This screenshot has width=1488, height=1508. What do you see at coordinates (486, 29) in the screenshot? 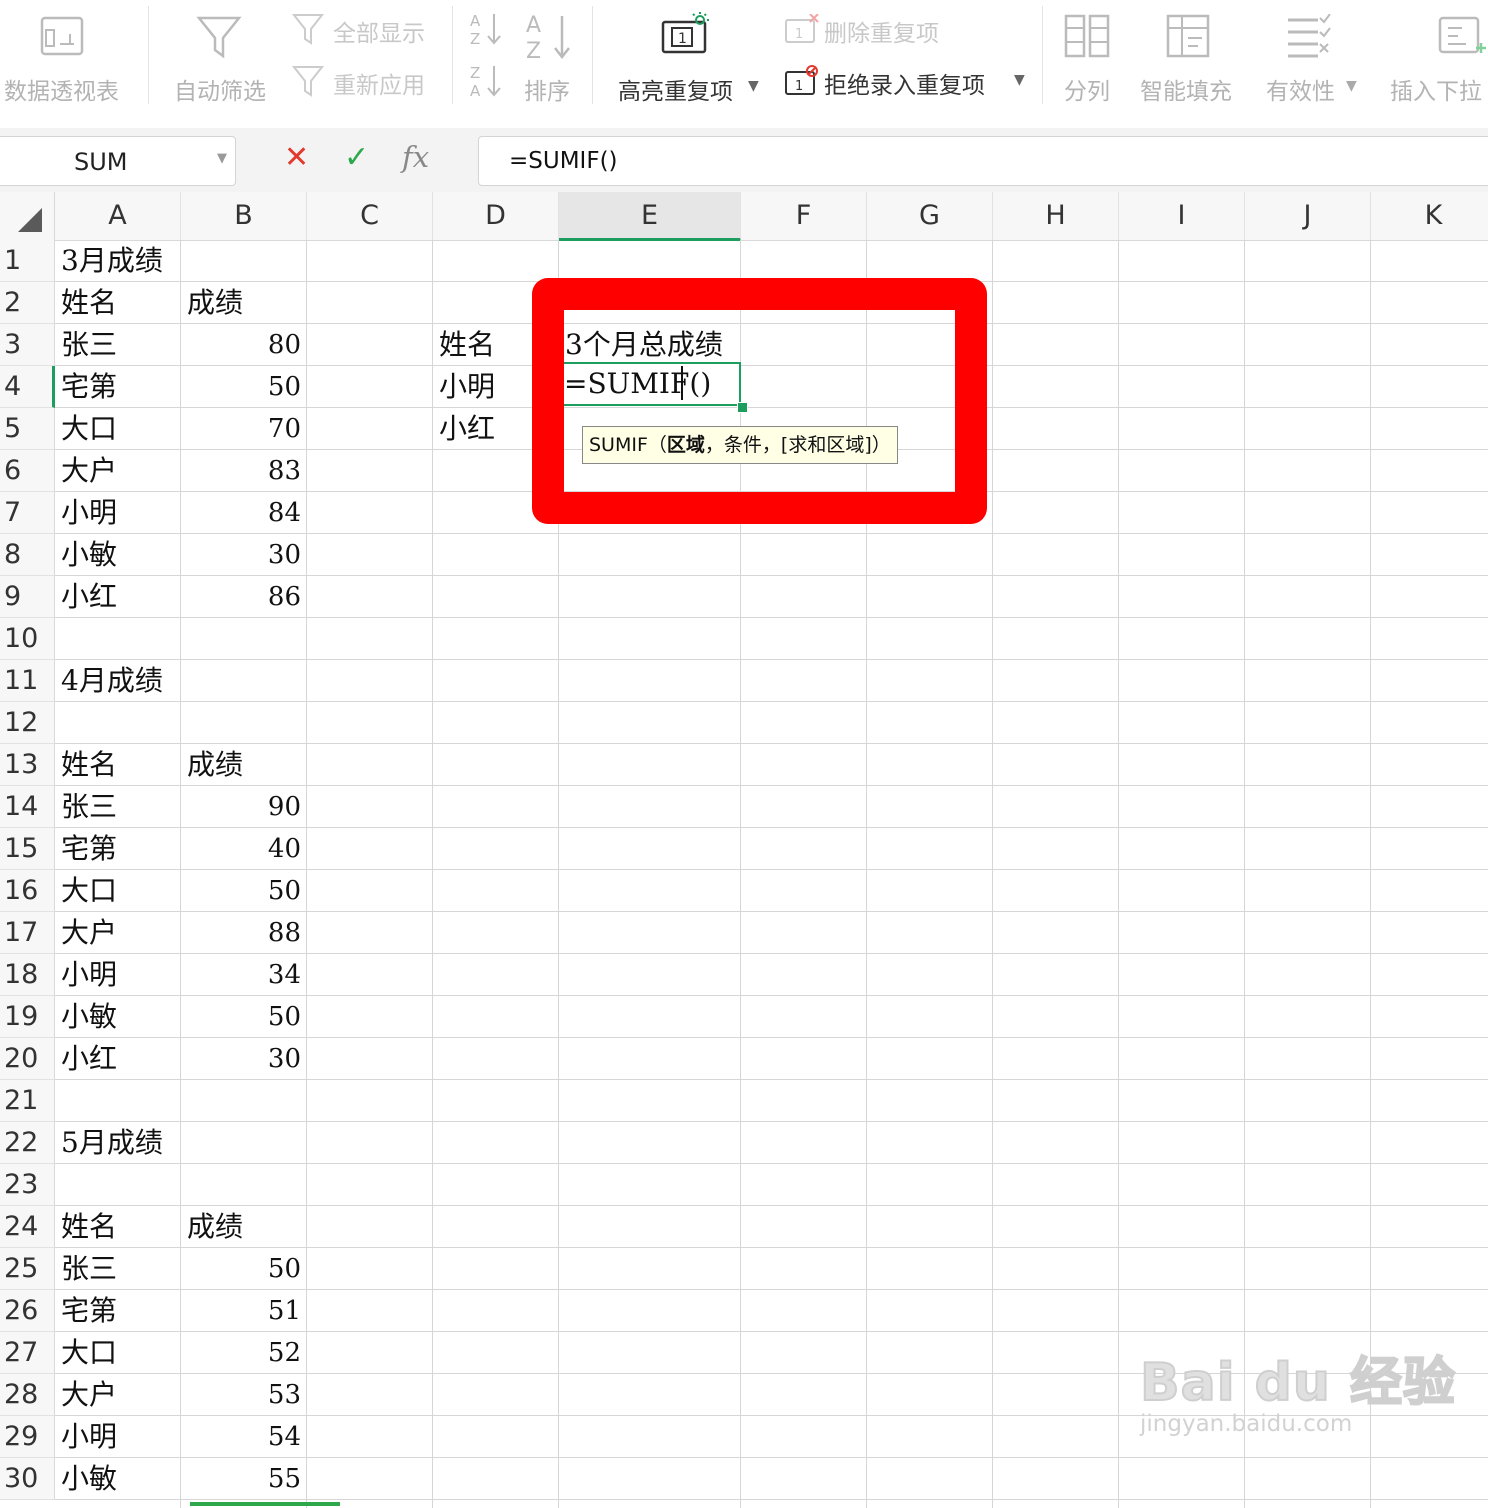
I see `sort-ascending-icon: AZ` at bounding box center [486, 29].